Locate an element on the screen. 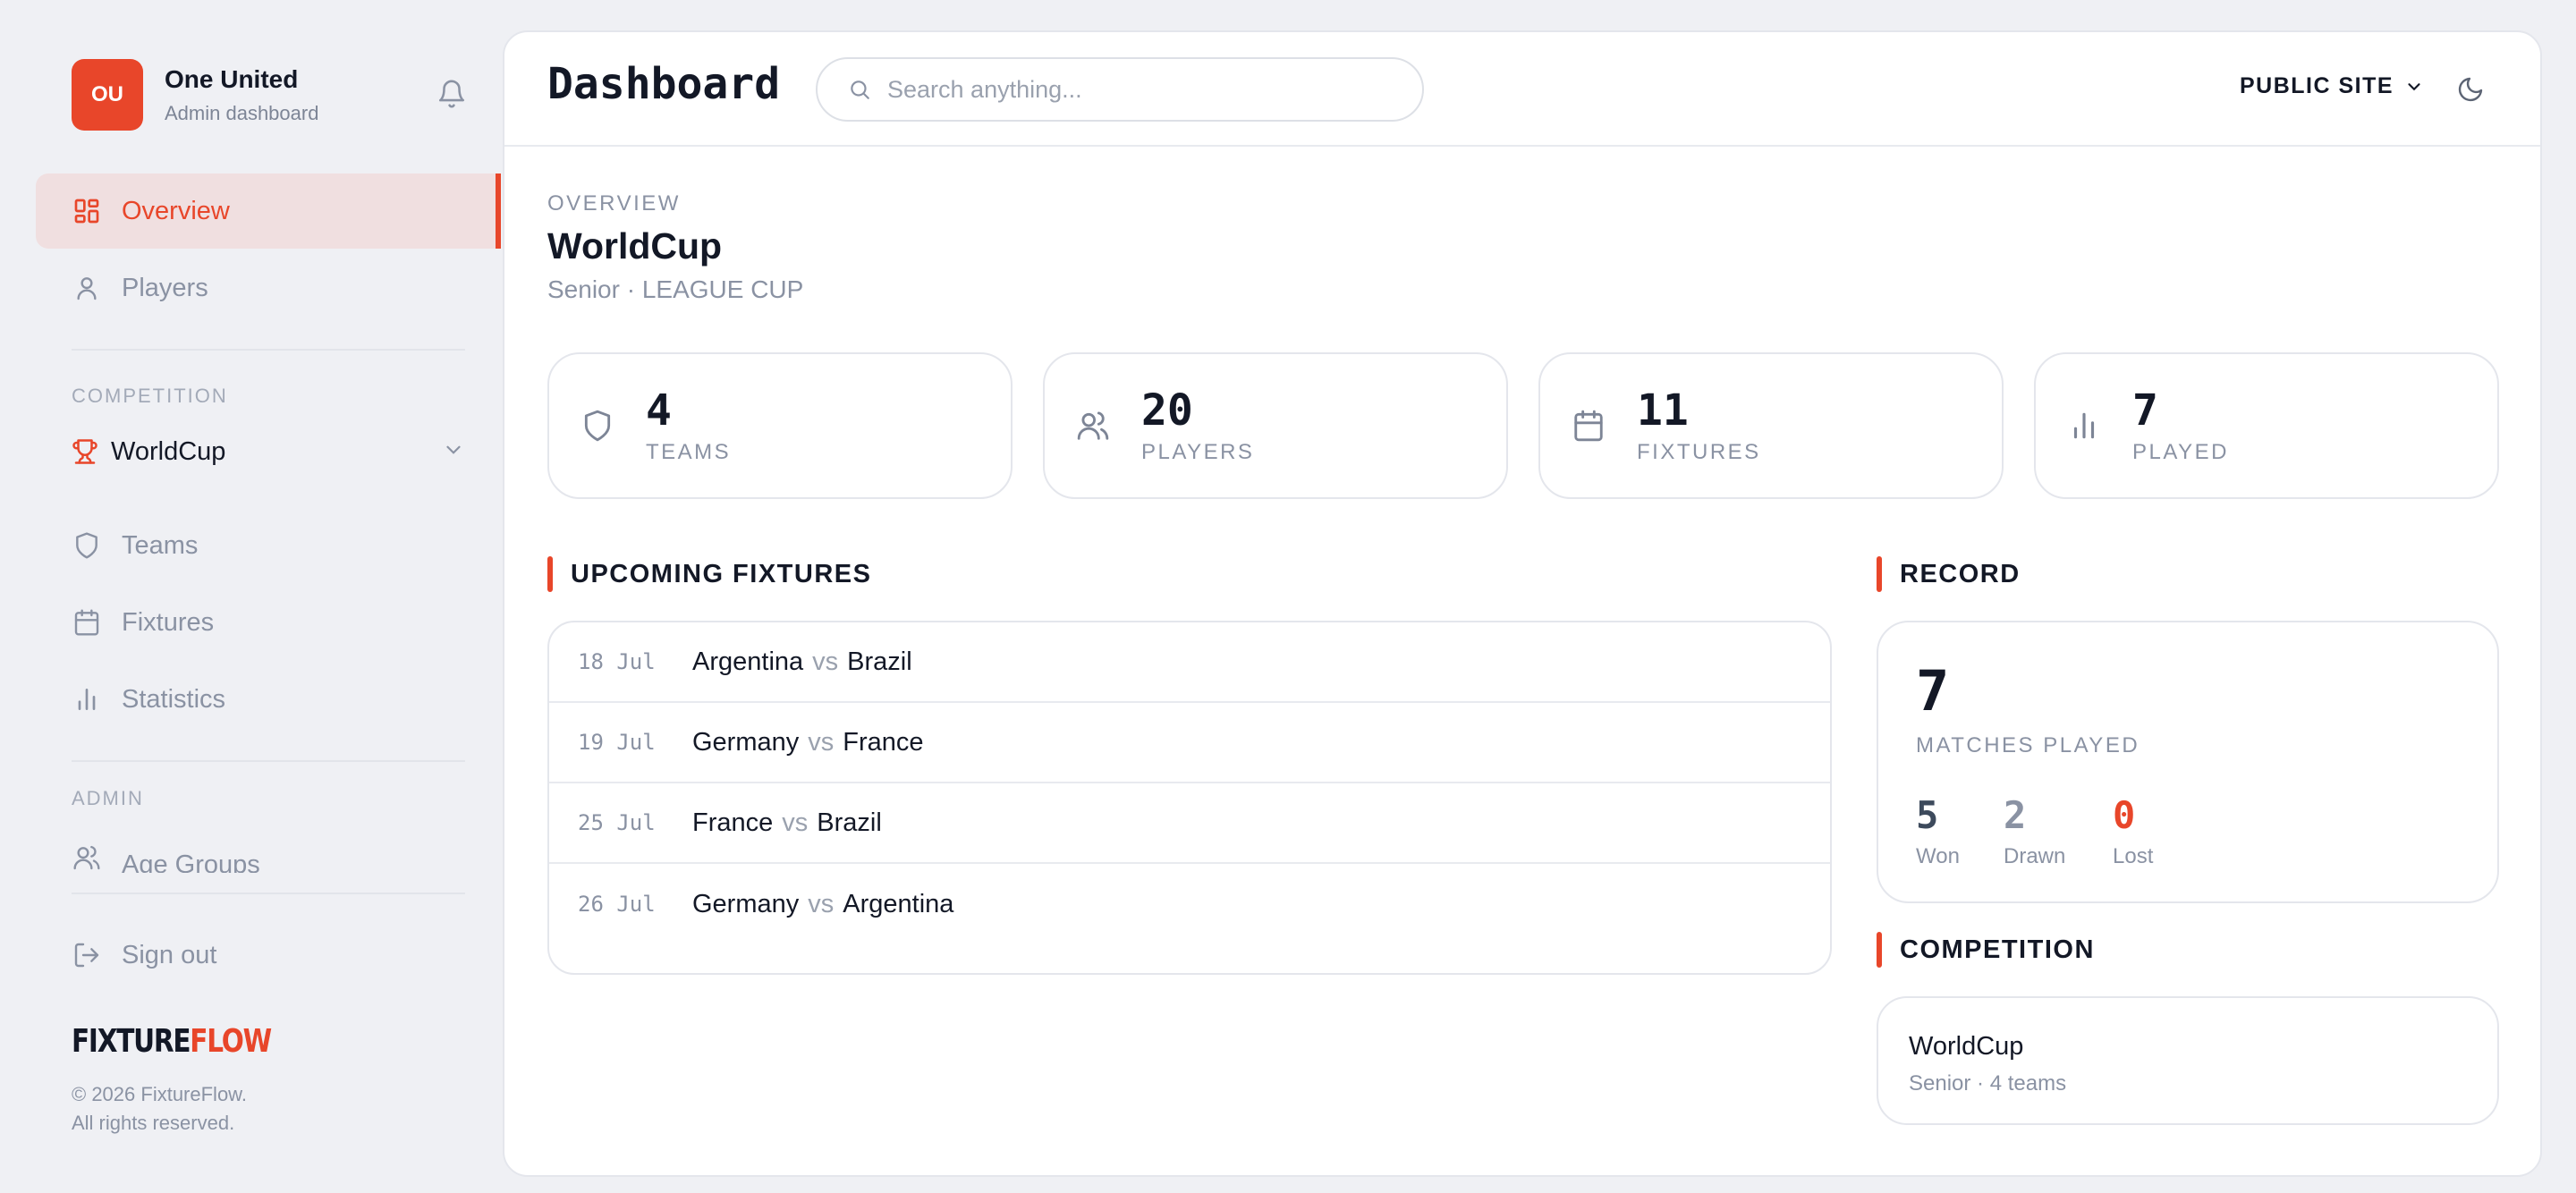 Image resolution: width=2576 pixels, height=1193 pixels. copyright: © 2026 FixtureFlow. All rights reserved. is located at coordinates (159, 1109).